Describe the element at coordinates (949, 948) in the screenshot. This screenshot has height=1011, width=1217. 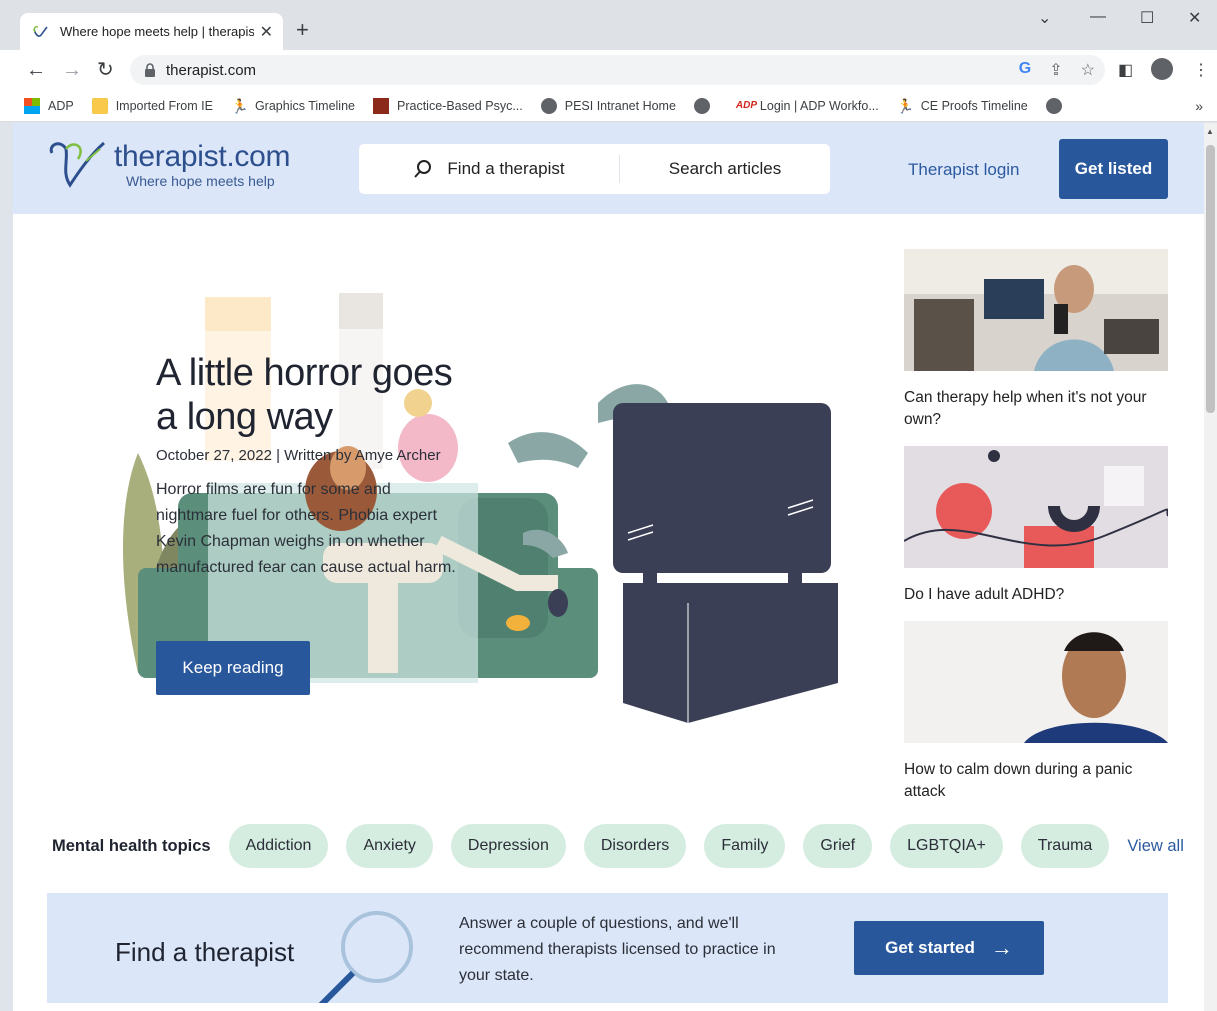
I see `get-started-button: Get started →` at that location.